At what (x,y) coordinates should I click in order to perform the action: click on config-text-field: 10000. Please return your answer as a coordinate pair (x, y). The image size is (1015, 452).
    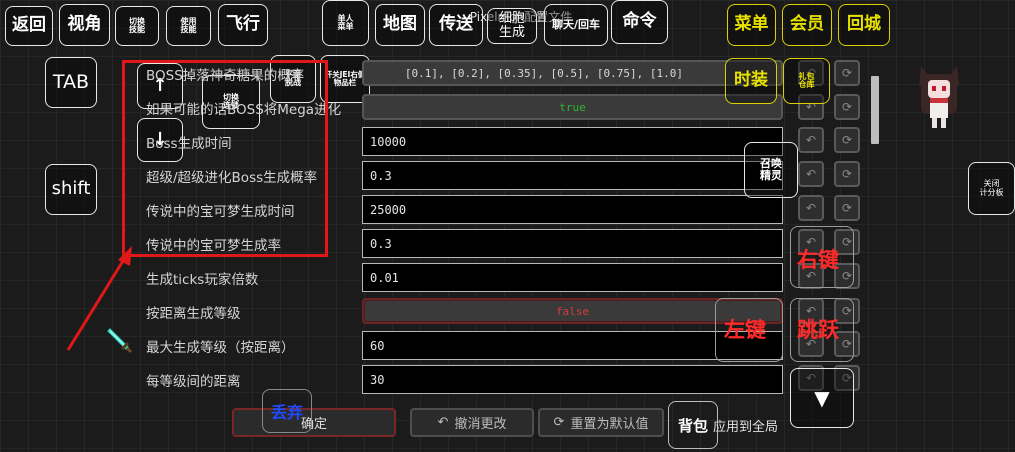
    Looking at the image, I should click on (572, 141).